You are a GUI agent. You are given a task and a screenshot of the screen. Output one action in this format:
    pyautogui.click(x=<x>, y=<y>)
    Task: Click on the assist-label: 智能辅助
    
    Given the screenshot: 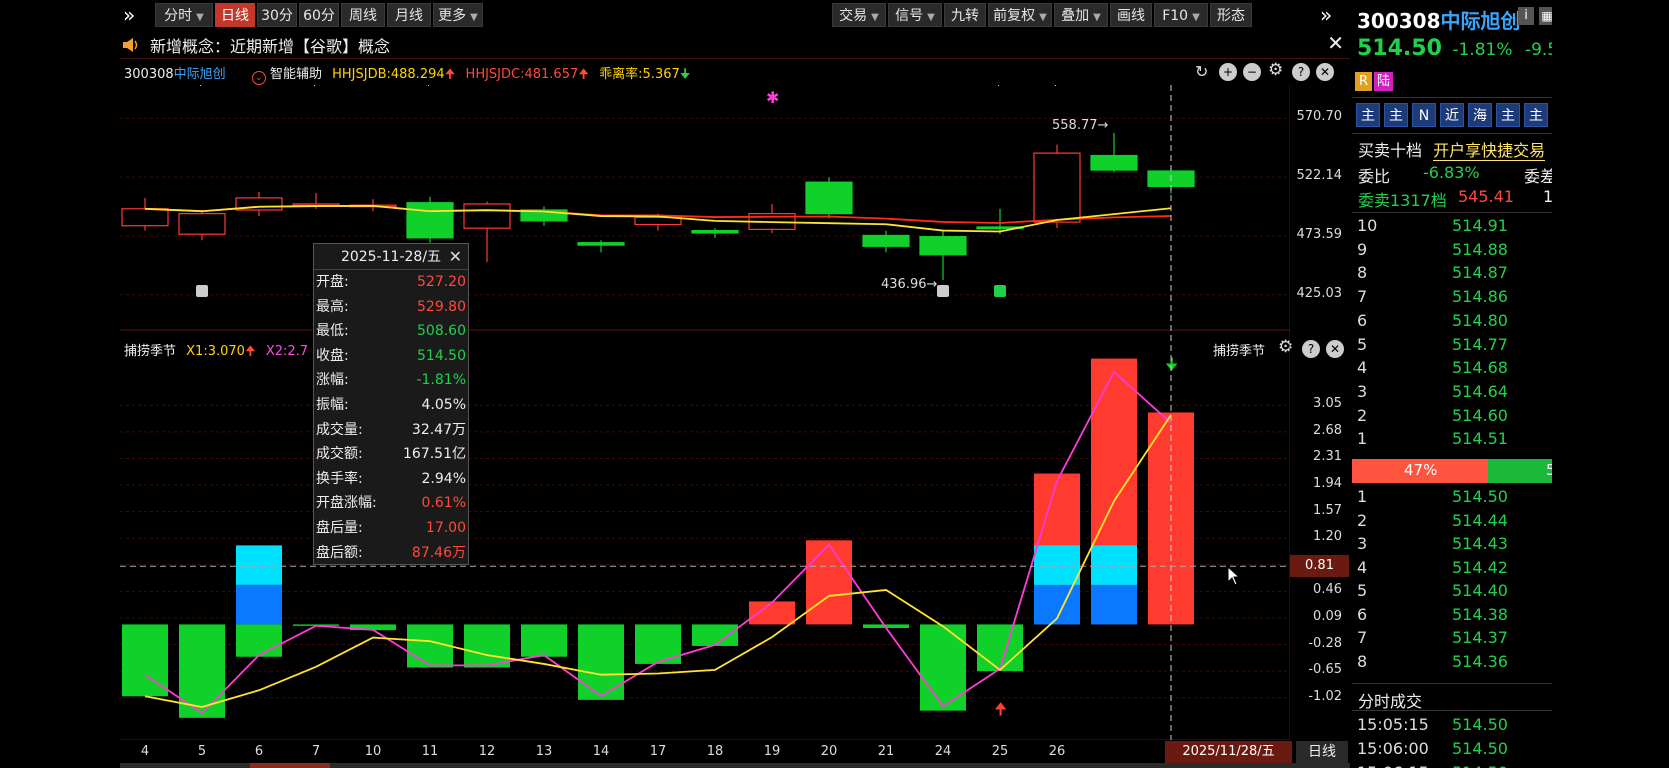 What is the action you would take?
    pyautogui.click(x=296, y=74)
    